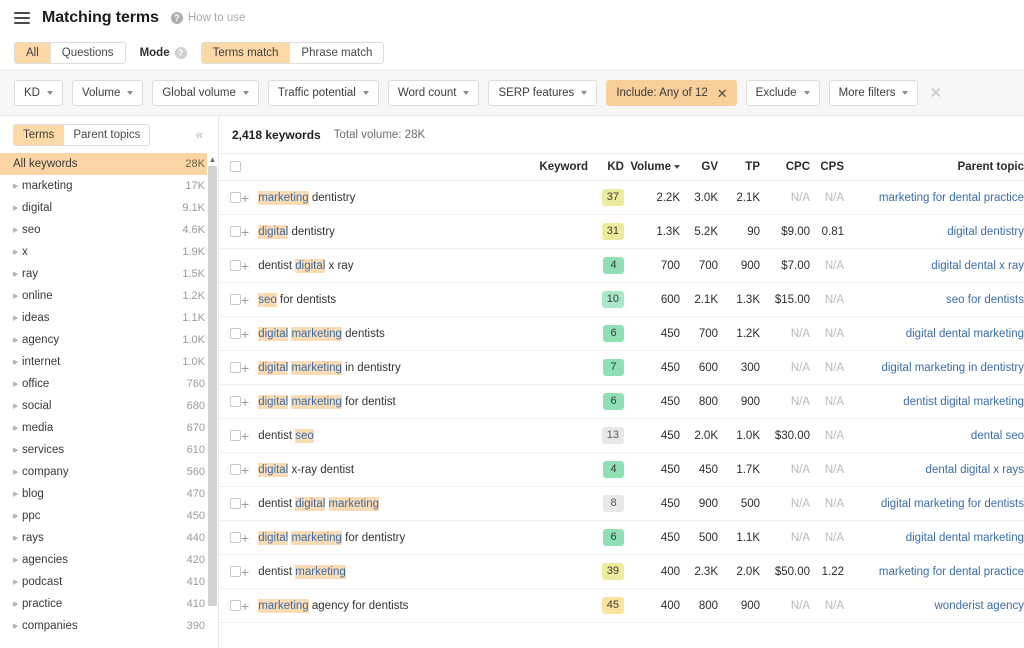  What do you see at coordinates (333, 605) in the screenshot?
I see `keyword-link: marketing agency for dentists` at bounding box center [333, 605].